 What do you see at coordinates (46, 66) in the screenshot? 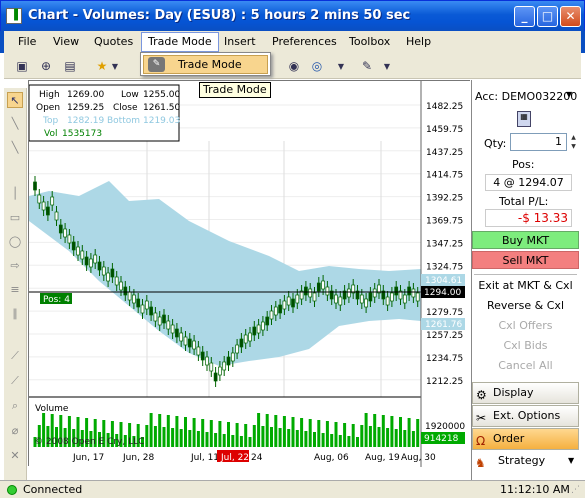
I see `add-study-icon: ⊕` at bounding box center [46, 66].